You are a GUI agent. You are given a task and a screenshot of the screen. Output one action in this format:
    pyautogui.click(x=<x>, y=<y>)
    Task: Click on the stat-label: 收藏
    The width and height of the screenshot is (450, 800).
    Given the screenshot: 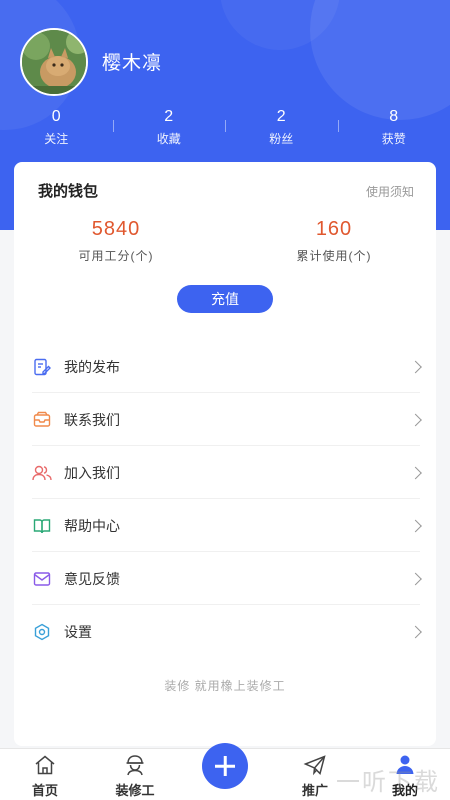 What is the action you would take?
    pyautogui.click(x=168, y=139)
    